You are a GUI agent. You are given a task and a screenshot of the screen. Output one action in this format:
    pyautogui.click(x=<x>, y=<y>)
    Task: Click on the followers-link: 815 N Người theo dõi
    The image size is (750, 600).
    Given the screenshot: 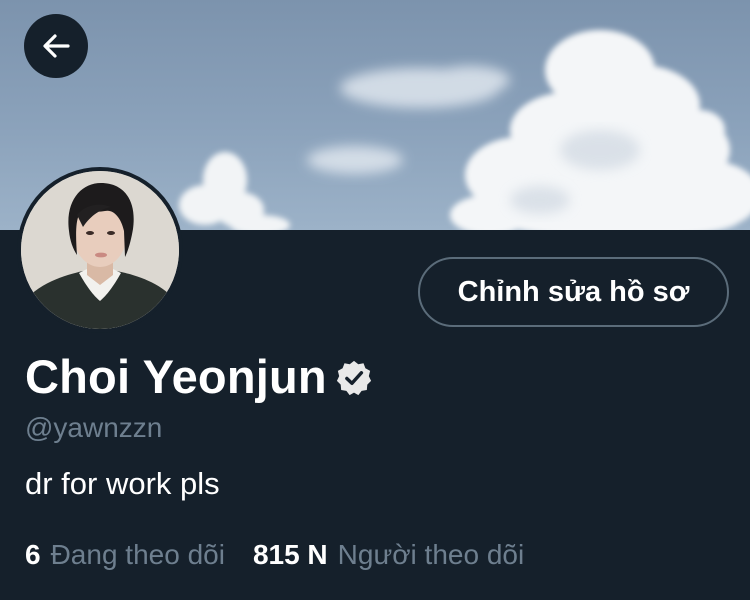 What is the action you would take?
    pyautogui.click(x=388, y=555)
    